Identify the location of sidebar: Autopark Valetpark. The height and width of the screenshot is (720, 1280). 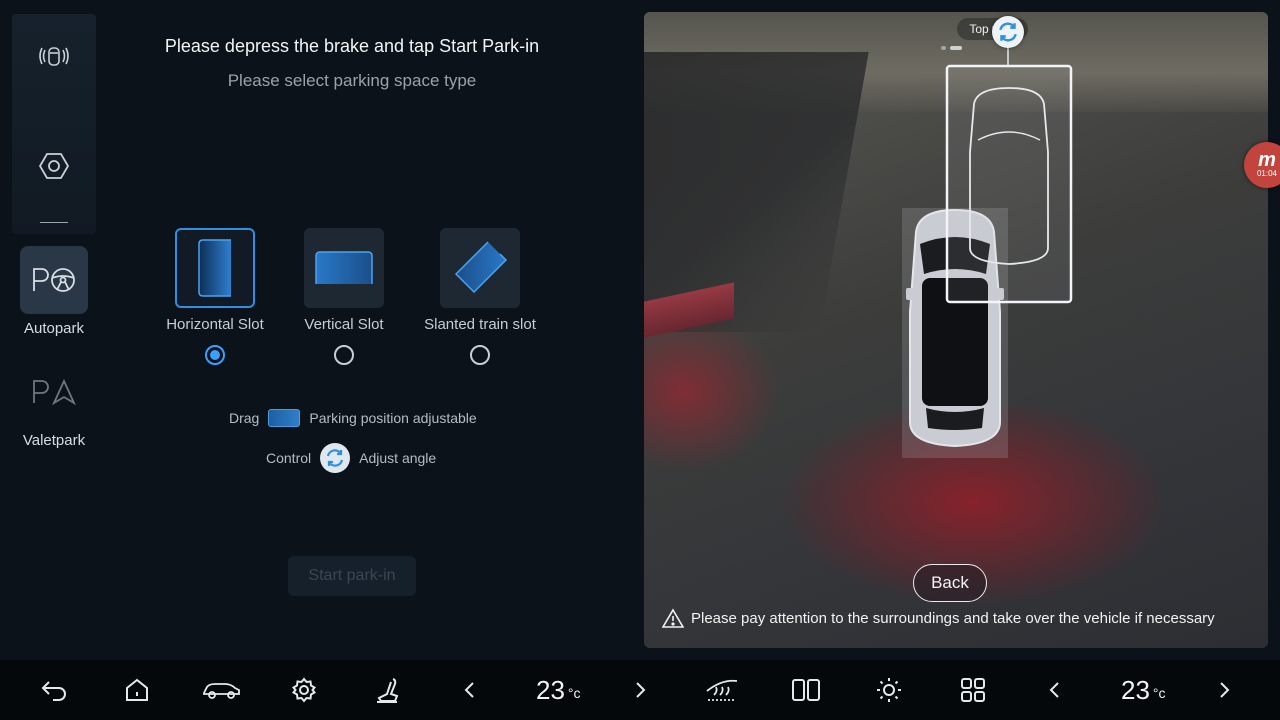
(54, 337).